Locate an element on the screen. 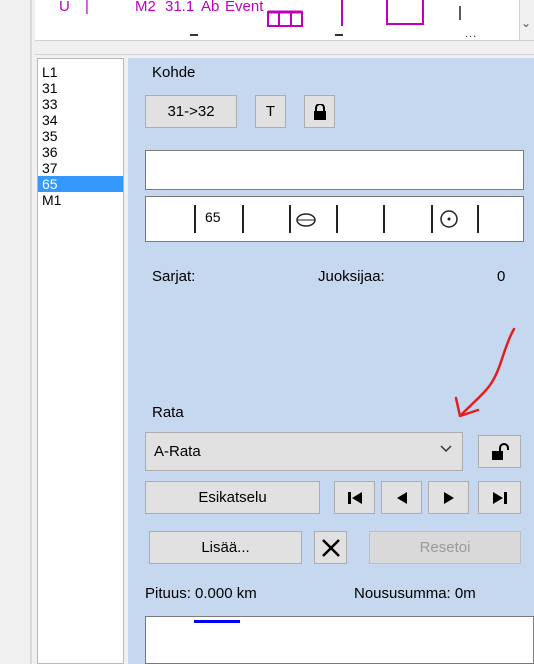 The width and height of the screenshot is (534, 664). control-list: L1 31 33 34 35 36 37 65 M1 is located at coordinates (80, 361).